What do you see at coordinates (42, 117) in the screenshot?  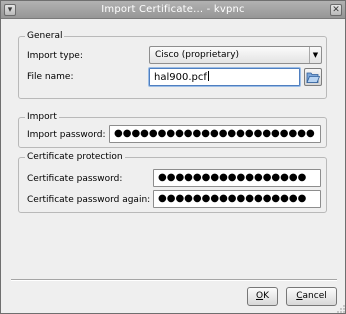 I see `import-legend: Import` at bounding box center [42, 117].